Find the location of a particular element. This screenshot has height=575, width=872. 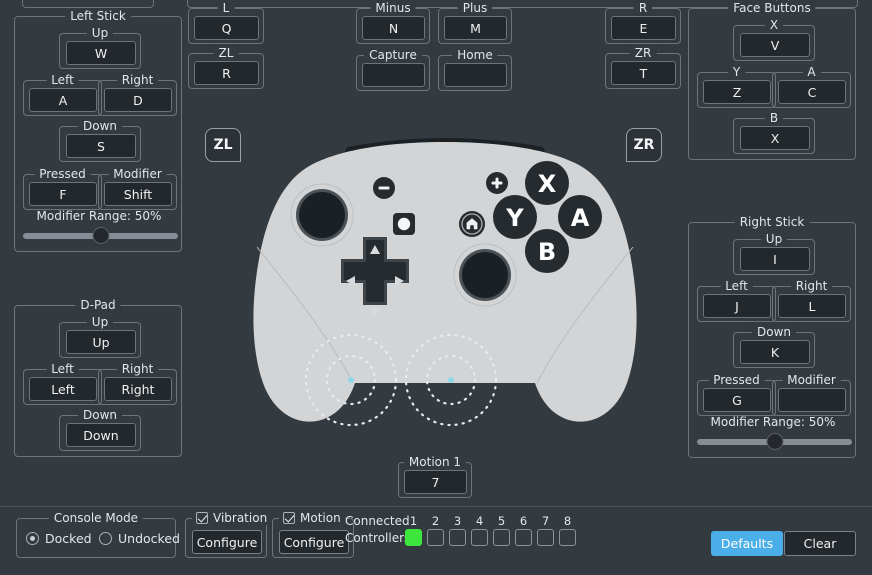

left-stick-down-field: S is located at coordinates (101, 146).